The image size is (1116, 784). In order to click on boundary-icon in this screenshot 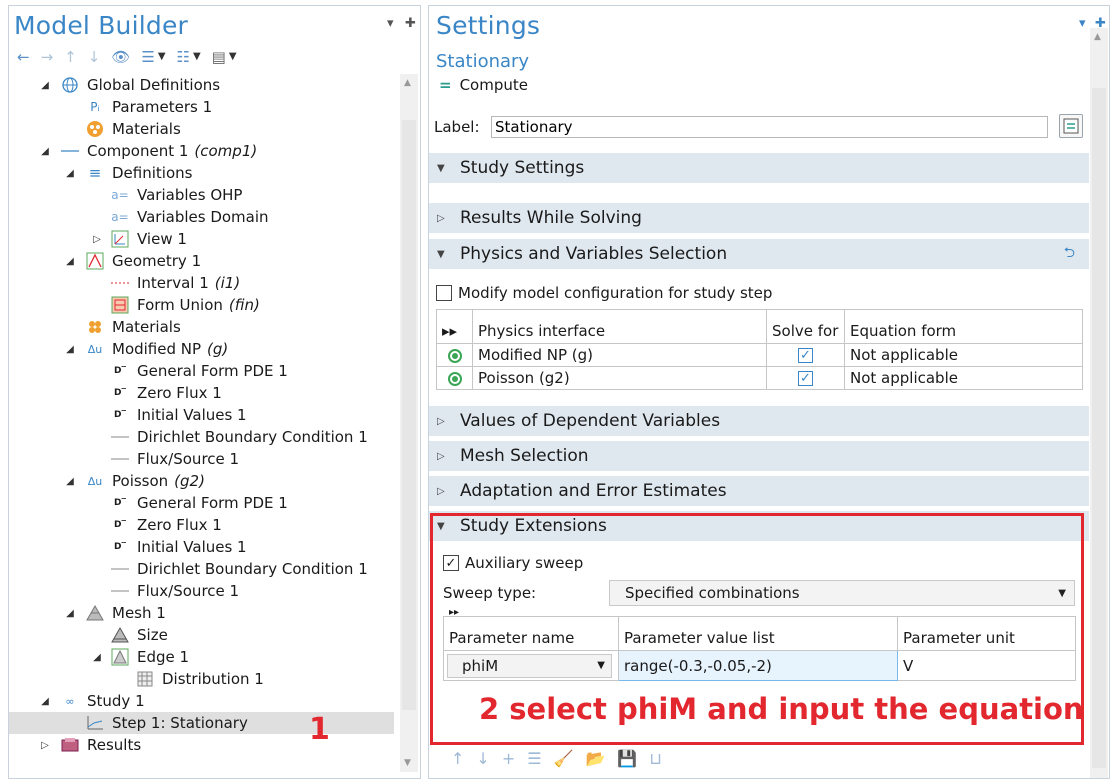, I will do `click(120, 591)`.